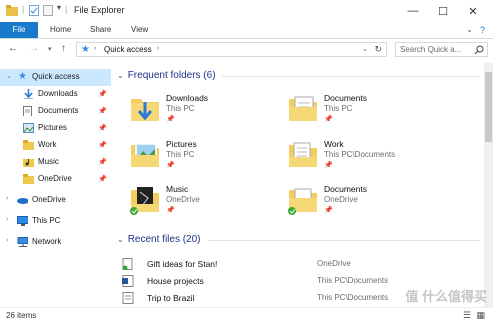  I want to click on sidebar-item-quick-access: ⌄ ★ Quick access, so click(55, 77).